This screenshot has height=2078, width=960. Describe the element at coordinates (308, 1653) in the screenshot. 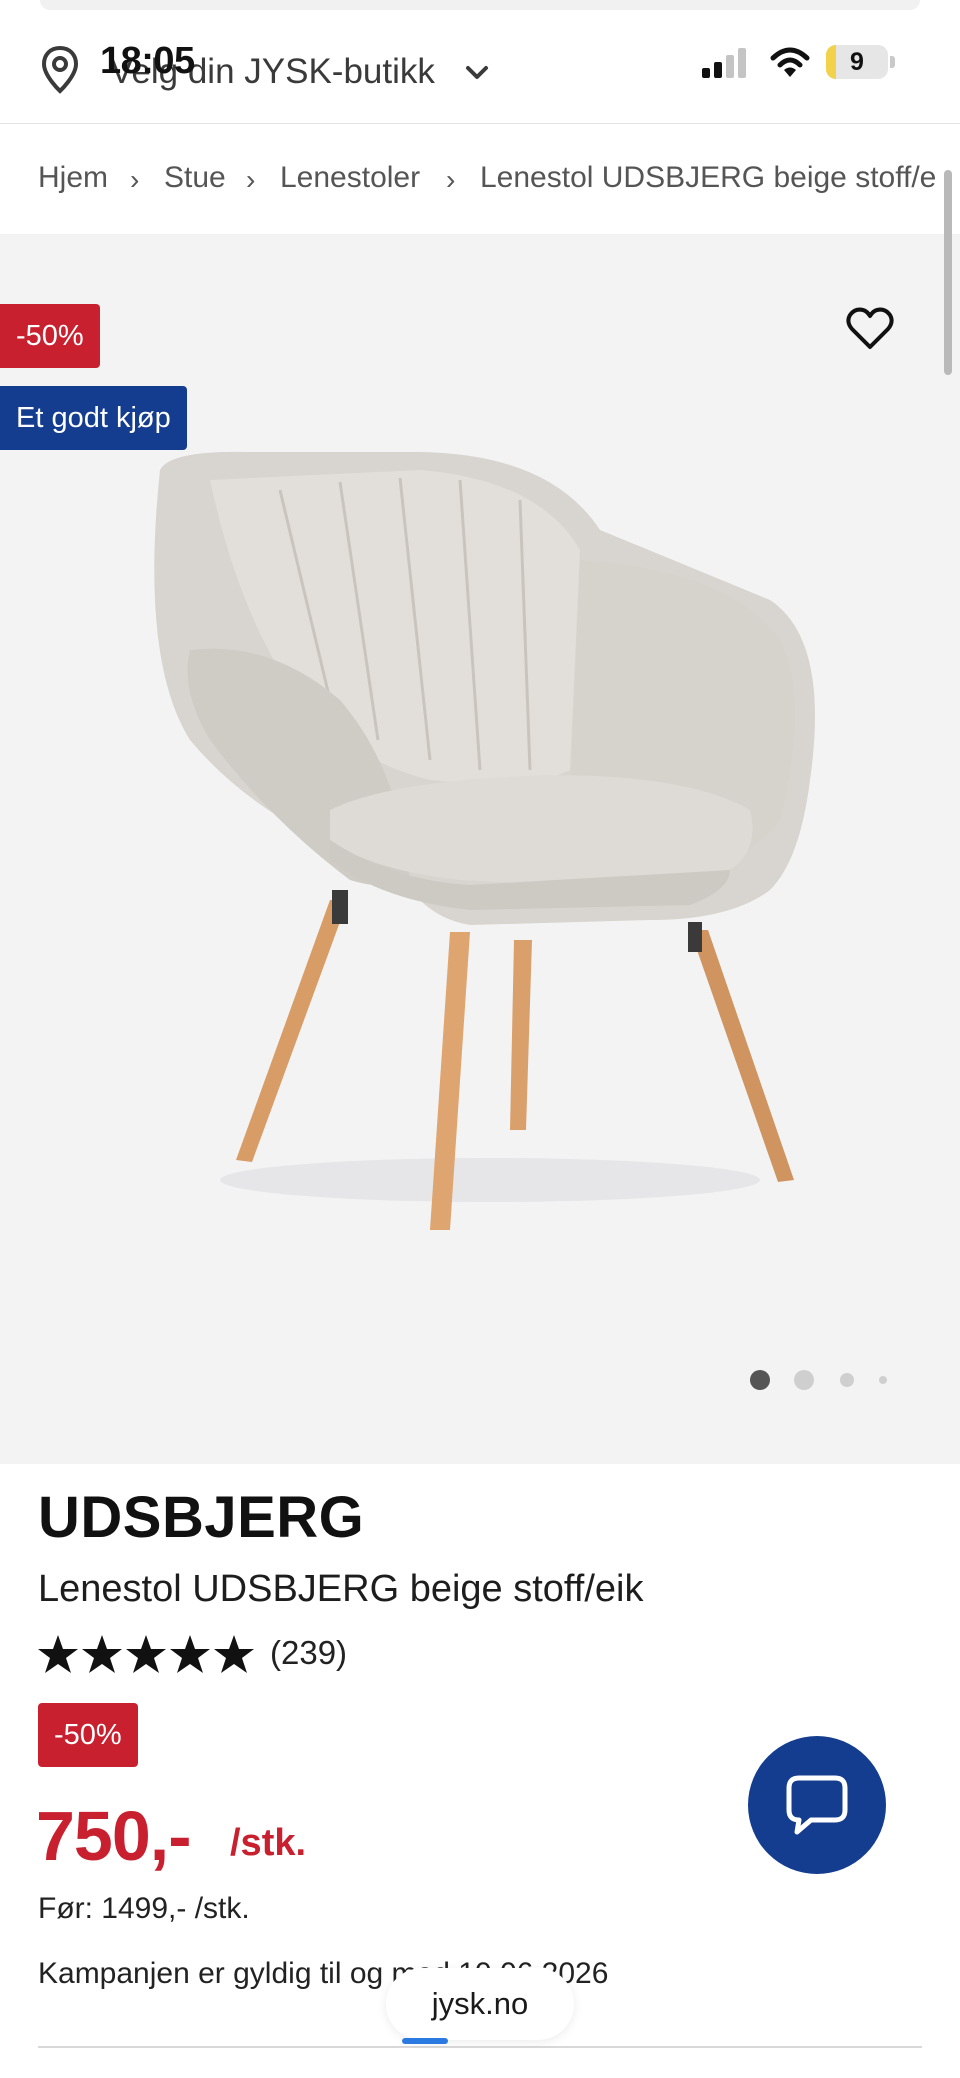

I see `review-count: (239)` at that location.